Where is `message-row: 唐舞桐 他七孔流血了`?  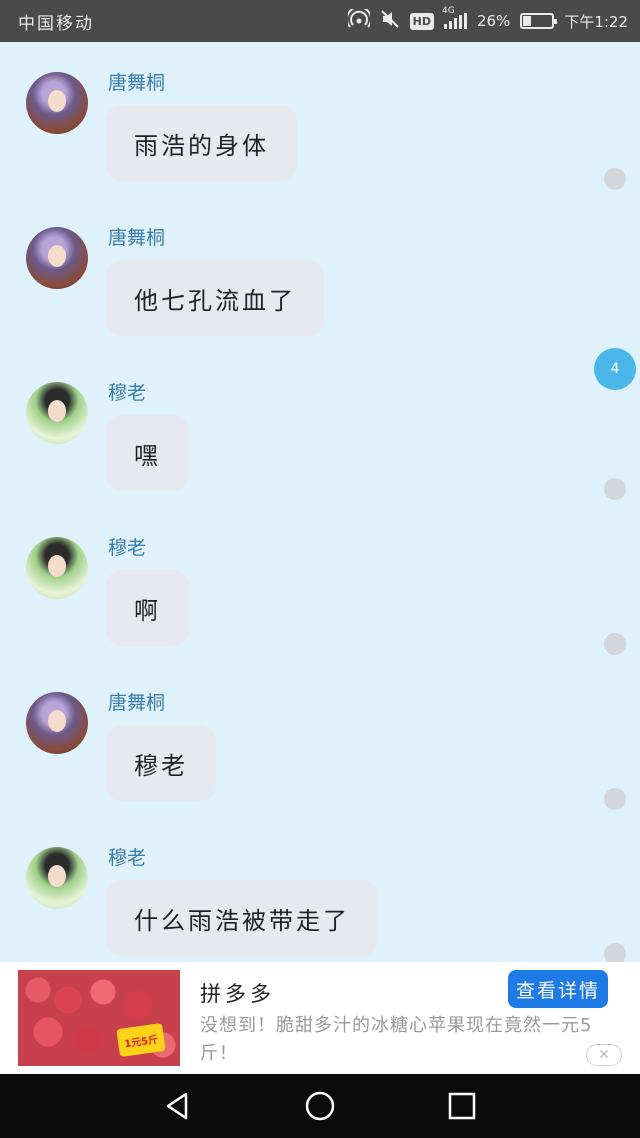 message-row: 唐舞桐 他七孔流血了 is located at coordinates (320, 274).